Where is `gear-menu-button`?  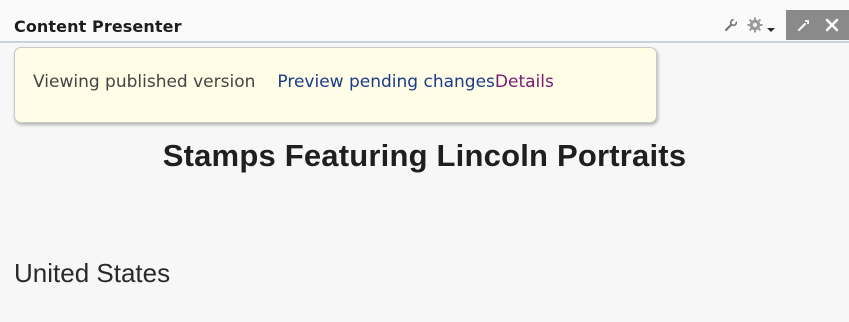
gear-menu-button is located at coordinates (761, 25).